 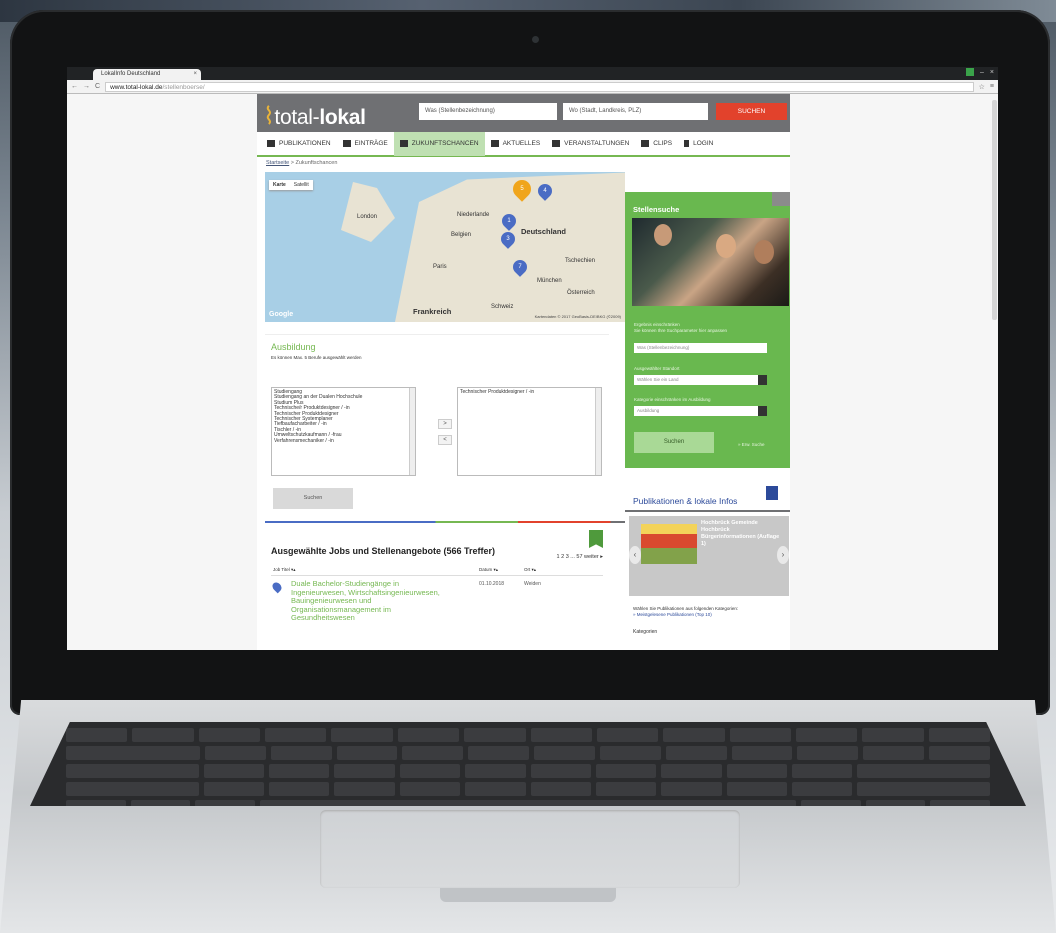 What do you see at coordinates (635, 111) in the screenshot?
I see `search-where-input: Wo (Stadt, Landkreis, PLZ)` at bounding box center [635, 111].